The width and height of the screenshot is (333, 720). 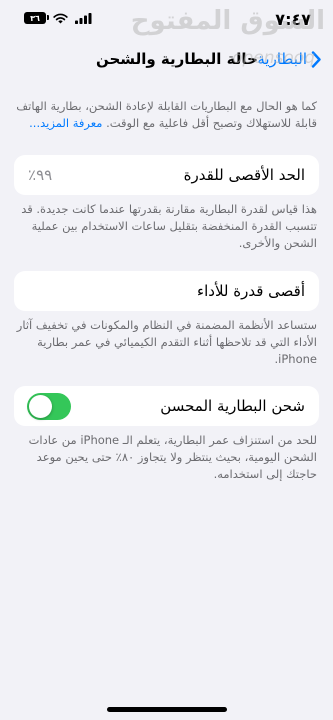 I want to click on max-capacity-value: ٩٩٪, so click(x=40, y=175).